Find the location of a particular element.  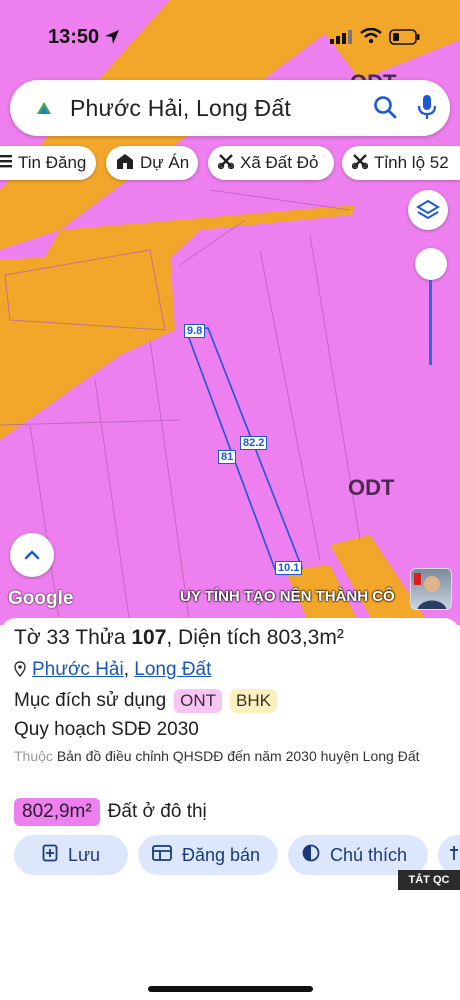

title-mid: Thửa is located at coordinates (100, 637).